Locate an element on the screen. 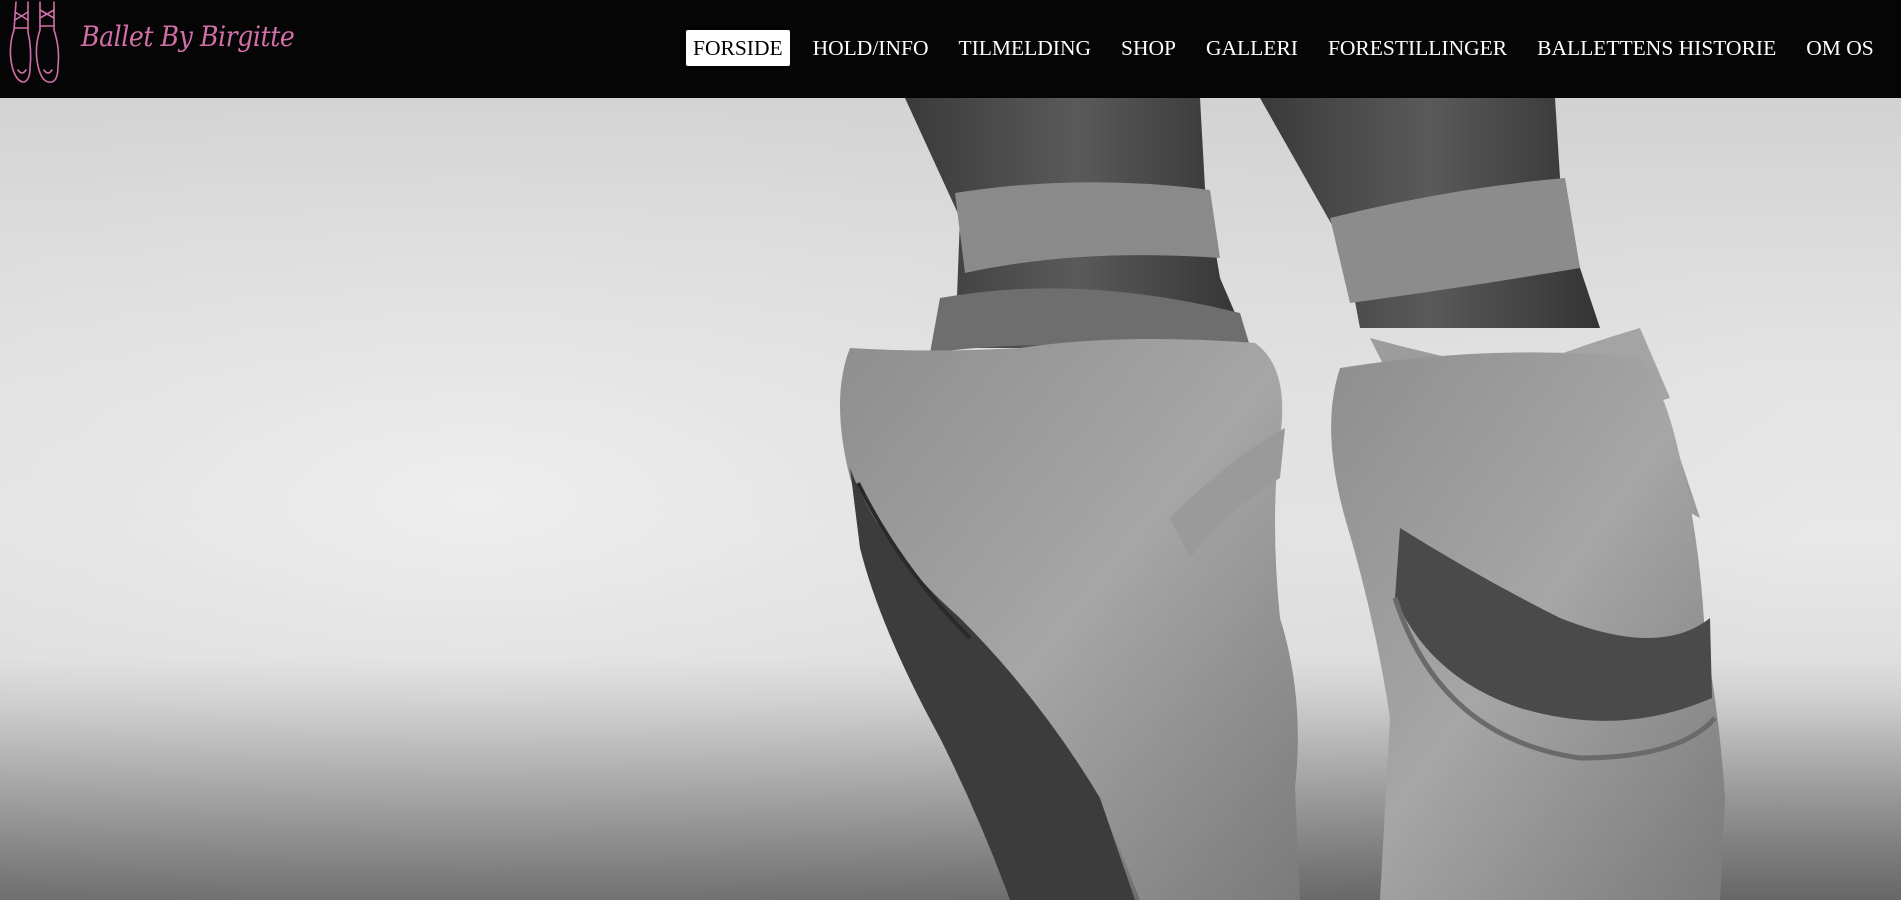 The width and height of the screenshot is (1901, 900). nav-item-ballettens-historie: BALLETTENS HISTORIE is located at coordinates (1656, 48).